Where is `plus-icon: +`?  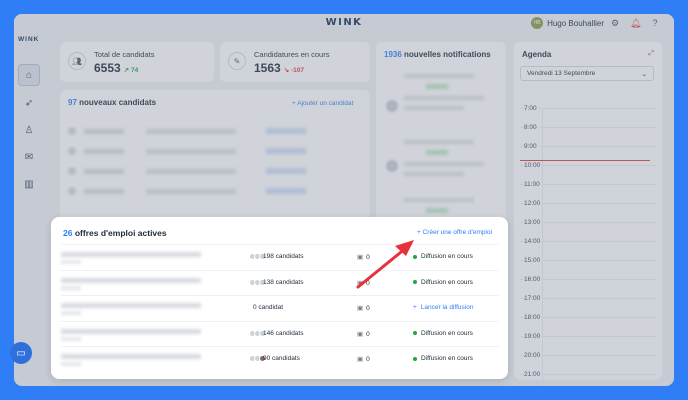 plus-icon: + is located at coordinates (415, 307).